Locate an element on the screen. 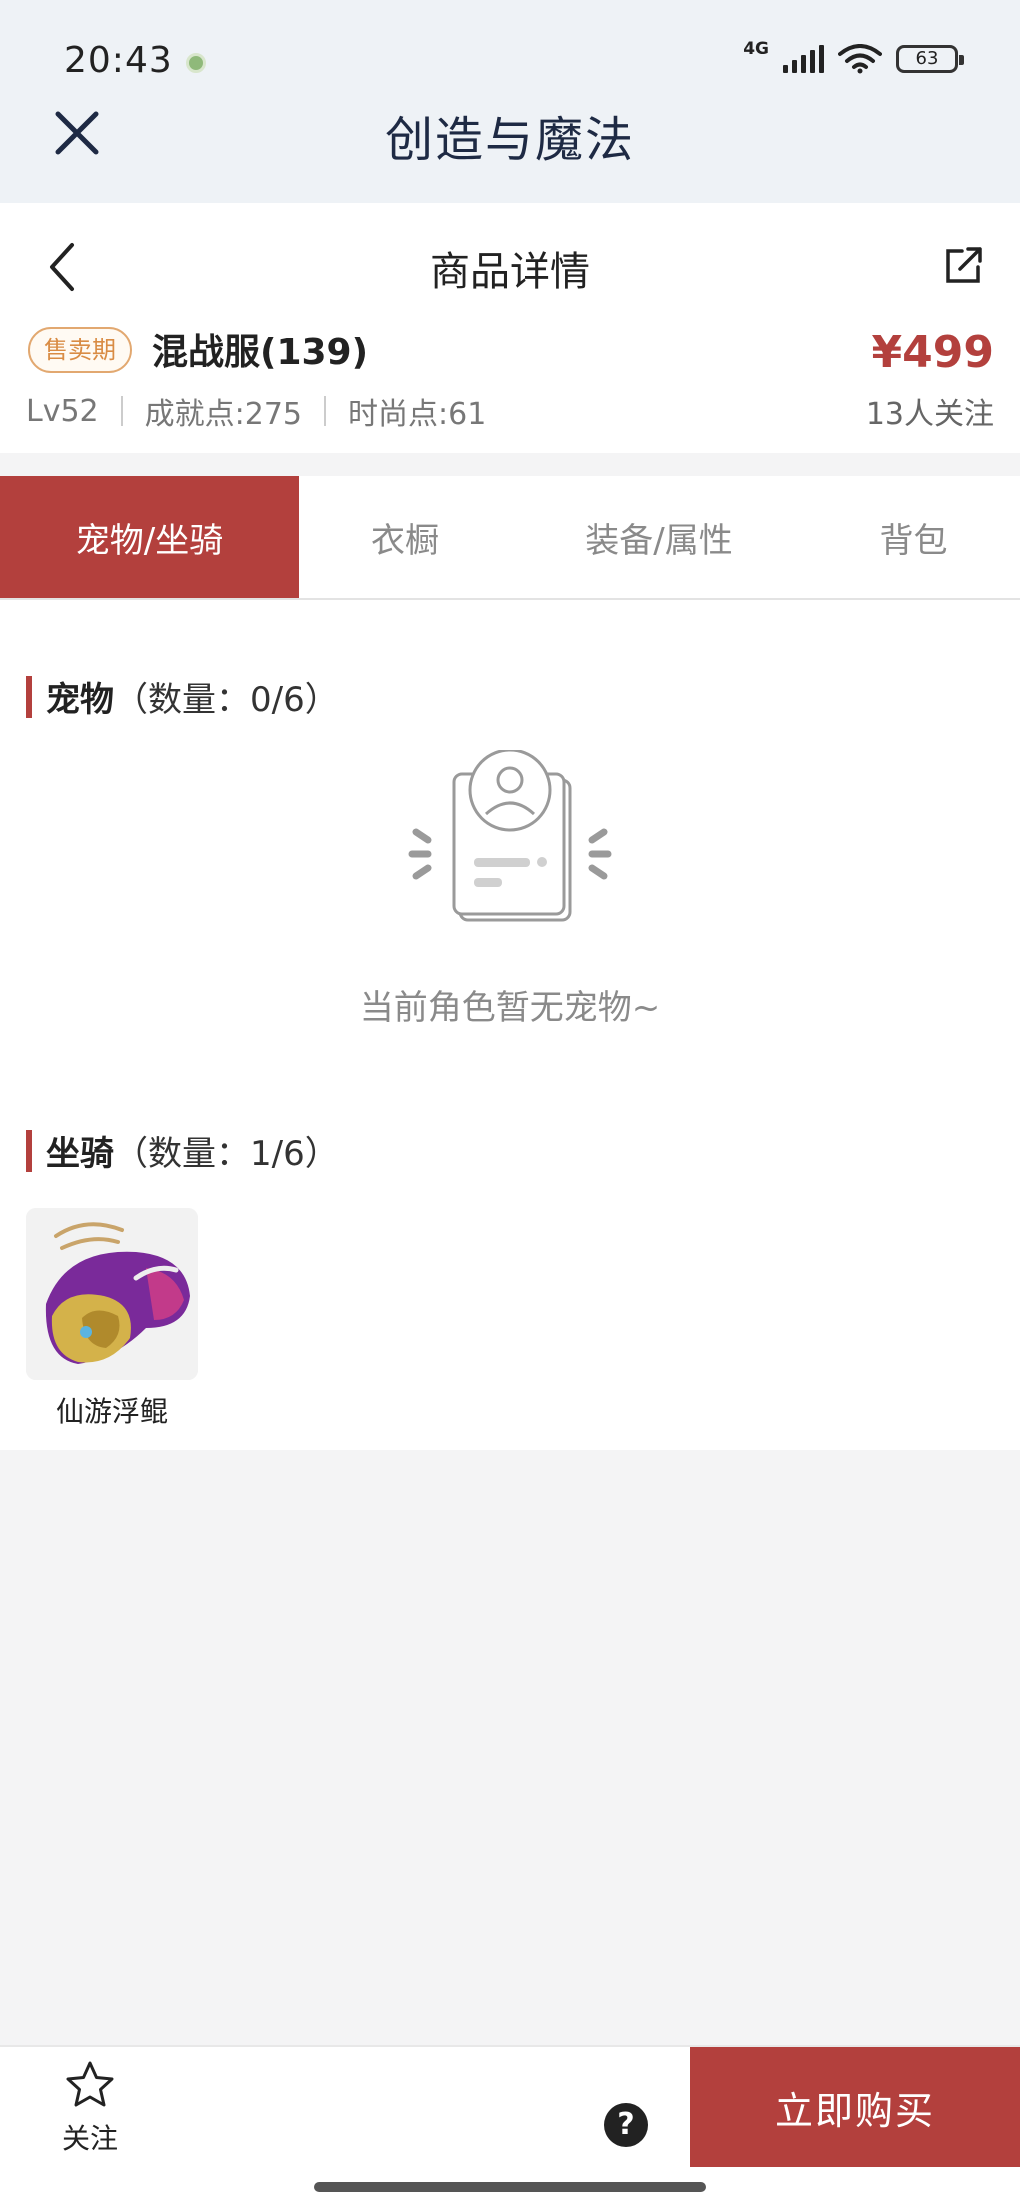  wifi-icon is located at coordinates (860, 59).